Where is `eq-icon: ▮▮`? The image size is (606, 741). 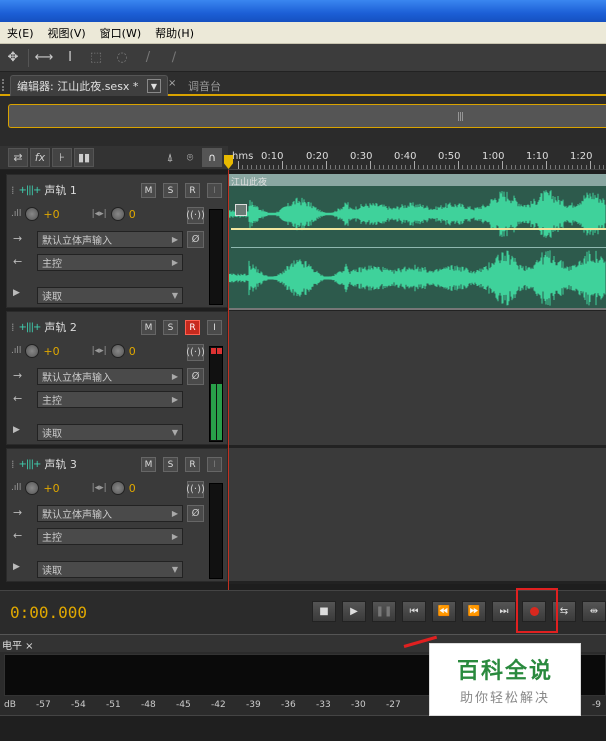
eq-icon: ▮▮ is located at coordinates (84, 157).